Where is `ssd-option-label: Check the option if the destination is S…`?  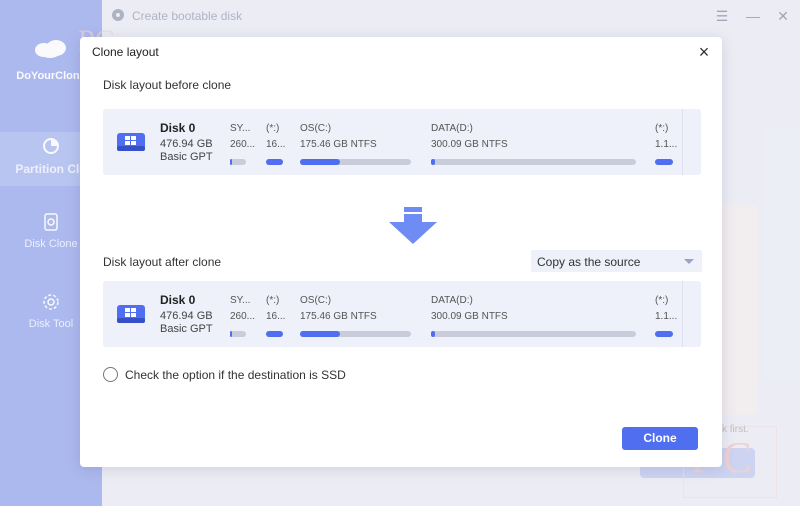 ssd-option-label: Check the option if the destination is S… is located at coordinates (235, 375).